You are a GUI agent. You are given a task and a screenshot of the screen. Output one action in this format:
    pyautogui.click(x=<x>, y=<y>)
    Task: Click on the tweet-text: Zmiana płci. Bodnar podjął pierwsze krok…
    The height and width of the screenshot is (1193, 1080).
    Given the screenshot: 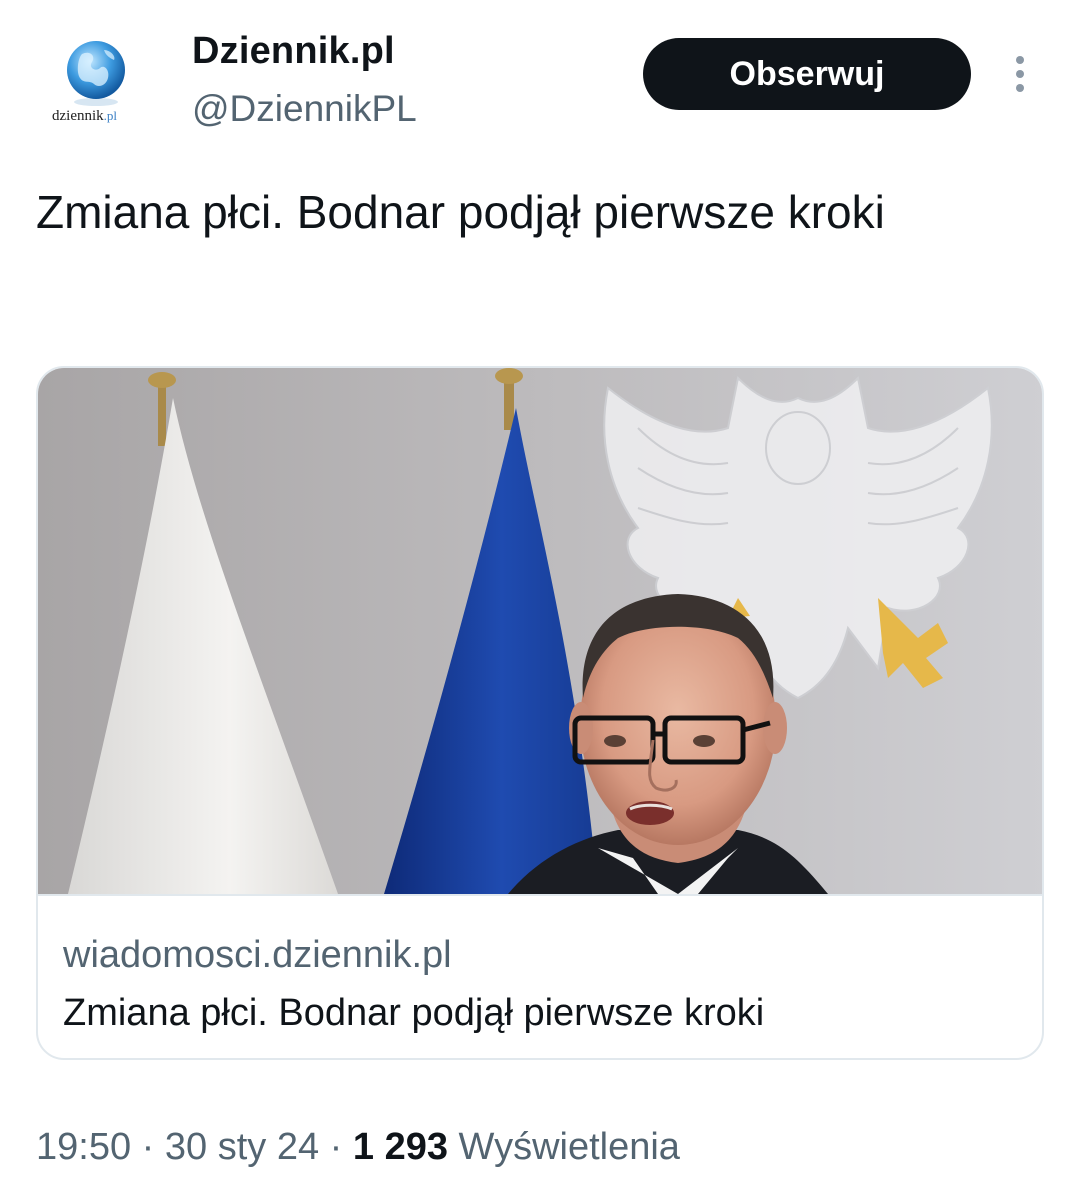 What is the action you would take?
    pyautogui.click(x=460, y=212)
    